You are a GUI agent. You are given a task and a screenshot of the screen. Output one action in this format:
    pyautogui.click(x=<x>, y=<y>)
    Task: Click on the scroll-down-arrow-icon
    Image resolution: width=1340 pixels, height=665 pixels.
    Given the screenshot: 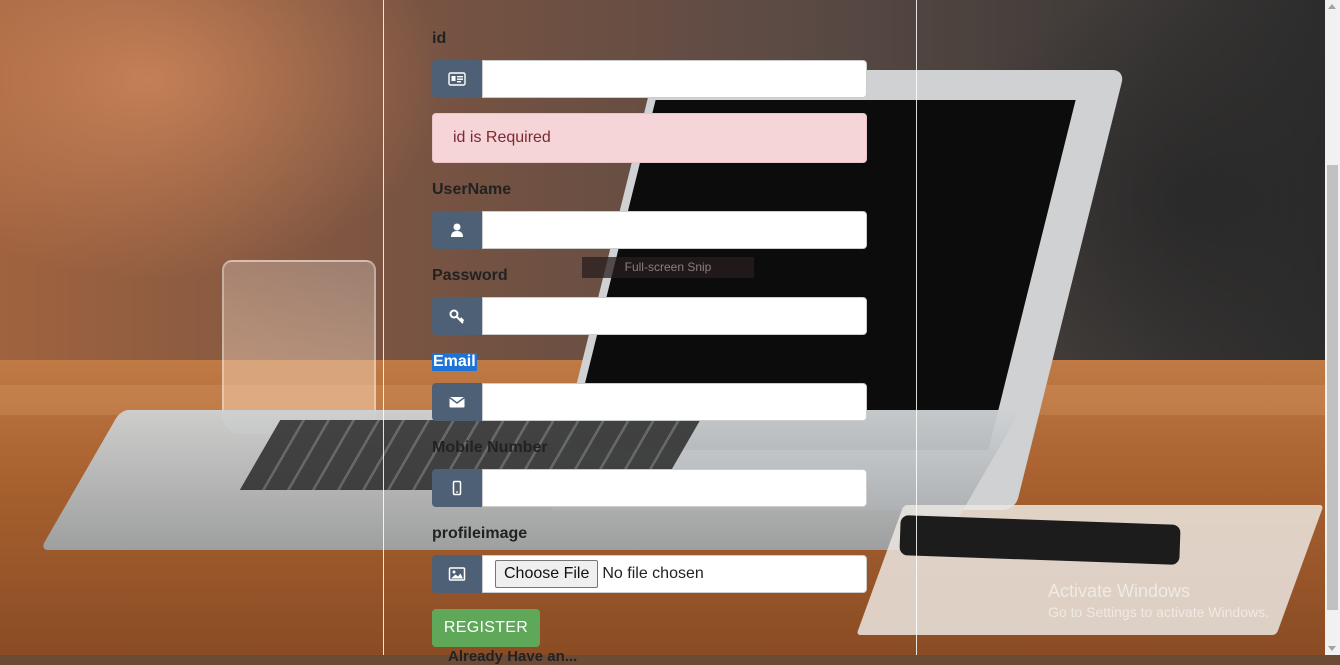 What is the action you would take?
    pyautogui.click(x=1332, y=648)
    